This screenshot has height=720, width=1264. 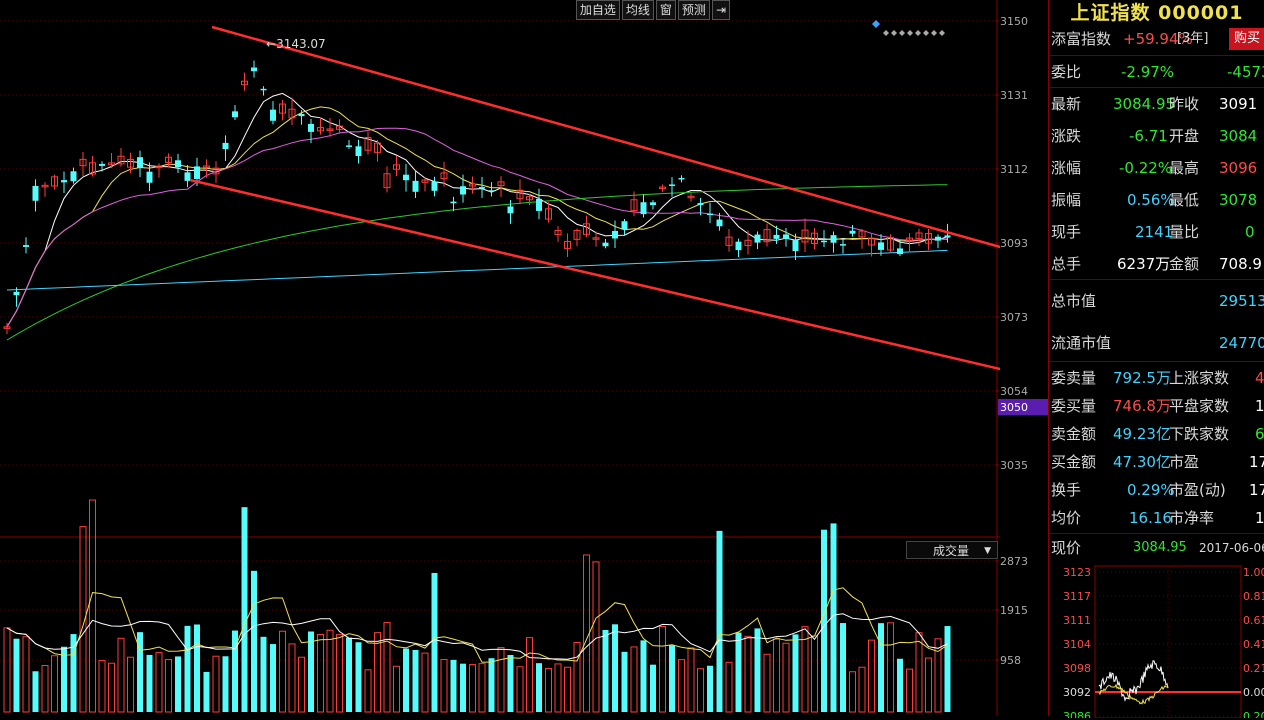 What do you see at coordinates (1253, 692) in the screenshot?
I see `mini-right-tick: 0.00` at bounding box center [1253, 692].